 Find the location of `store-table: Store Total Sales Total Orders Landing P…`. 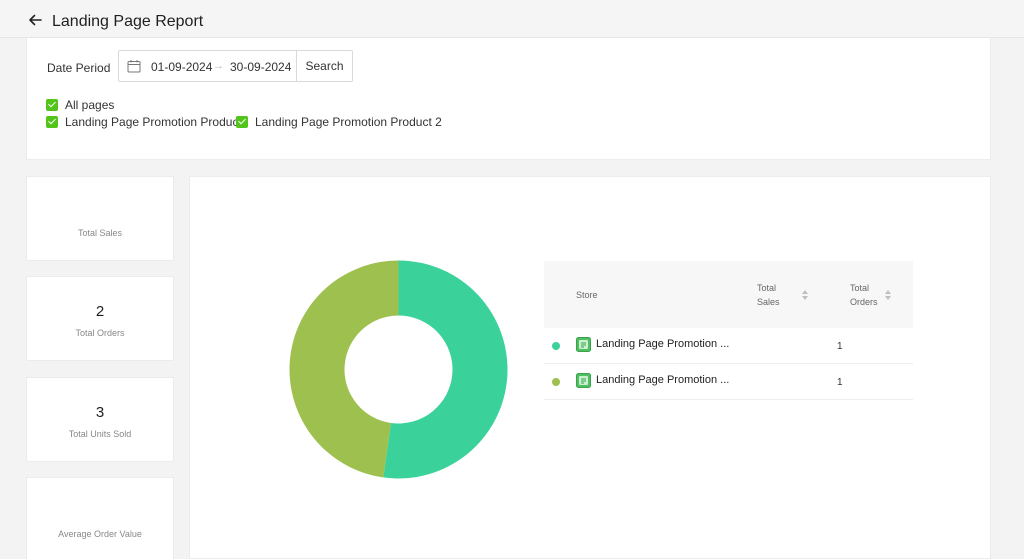

store-table: Store Total Sales Total Orders Landing P… is located at coordinates (728, 330).